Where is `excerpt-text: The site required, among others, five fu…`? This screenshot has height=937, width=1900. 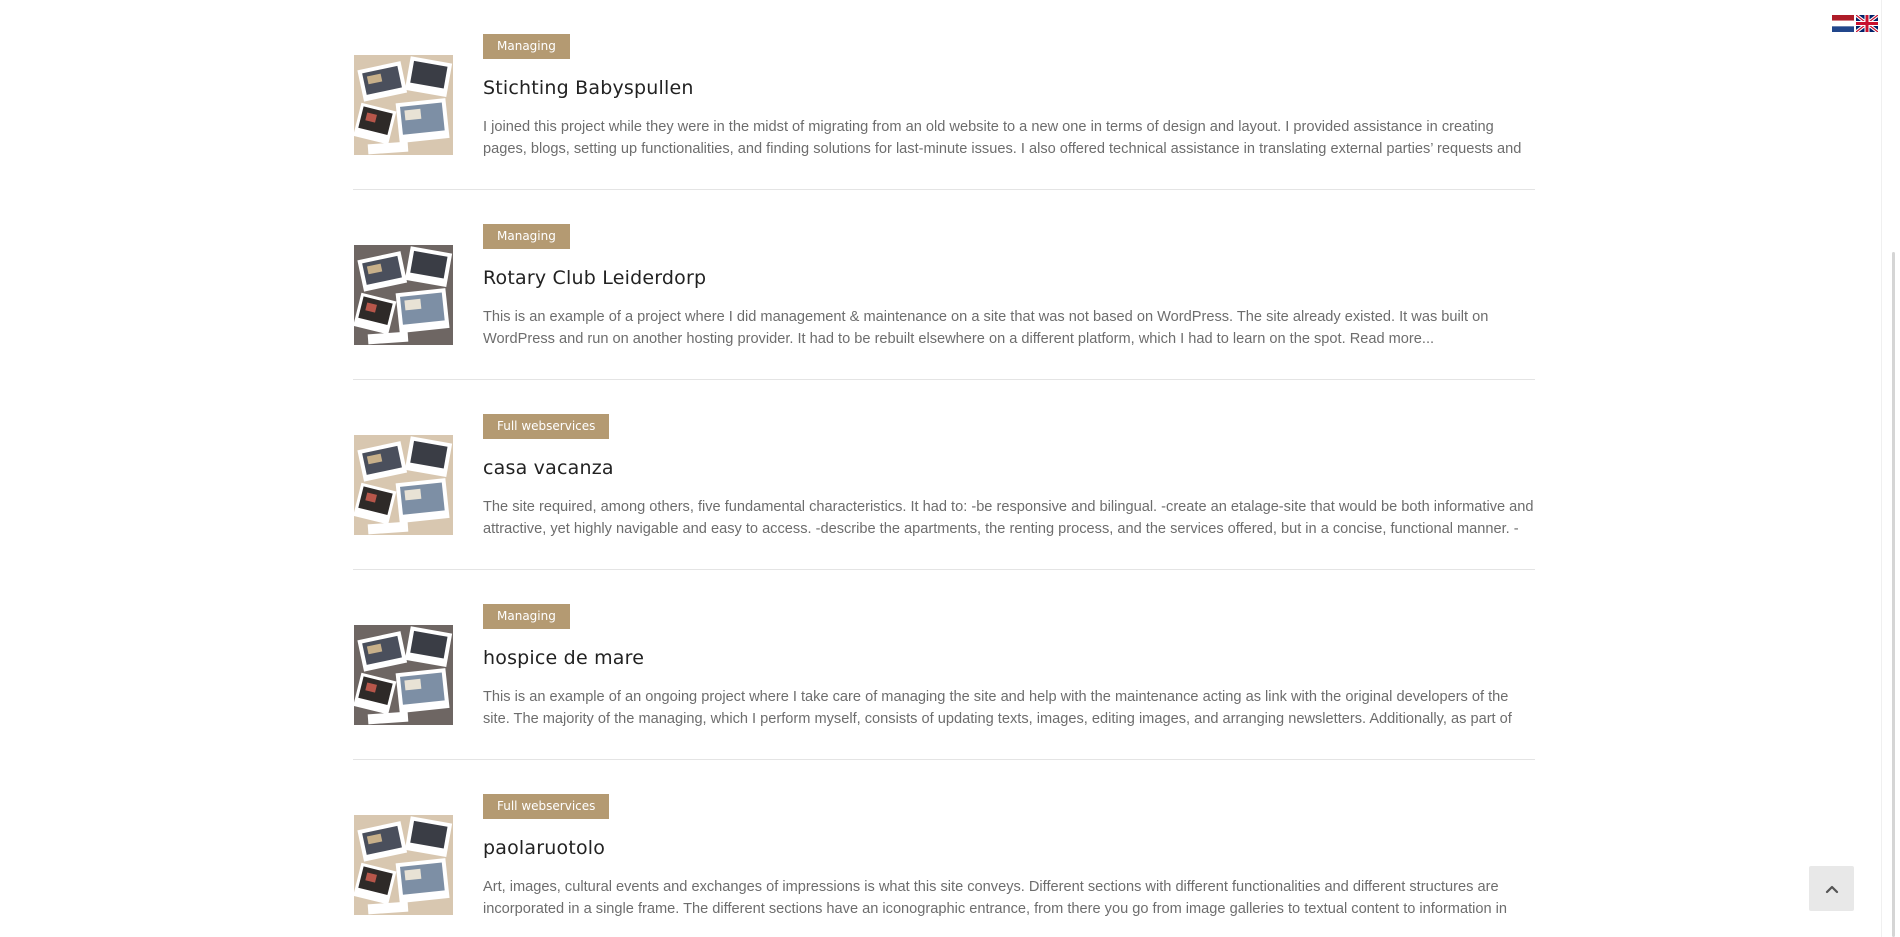
excerpt-text: The site required, among others, five fu… is located at coordinates (1008, 518).